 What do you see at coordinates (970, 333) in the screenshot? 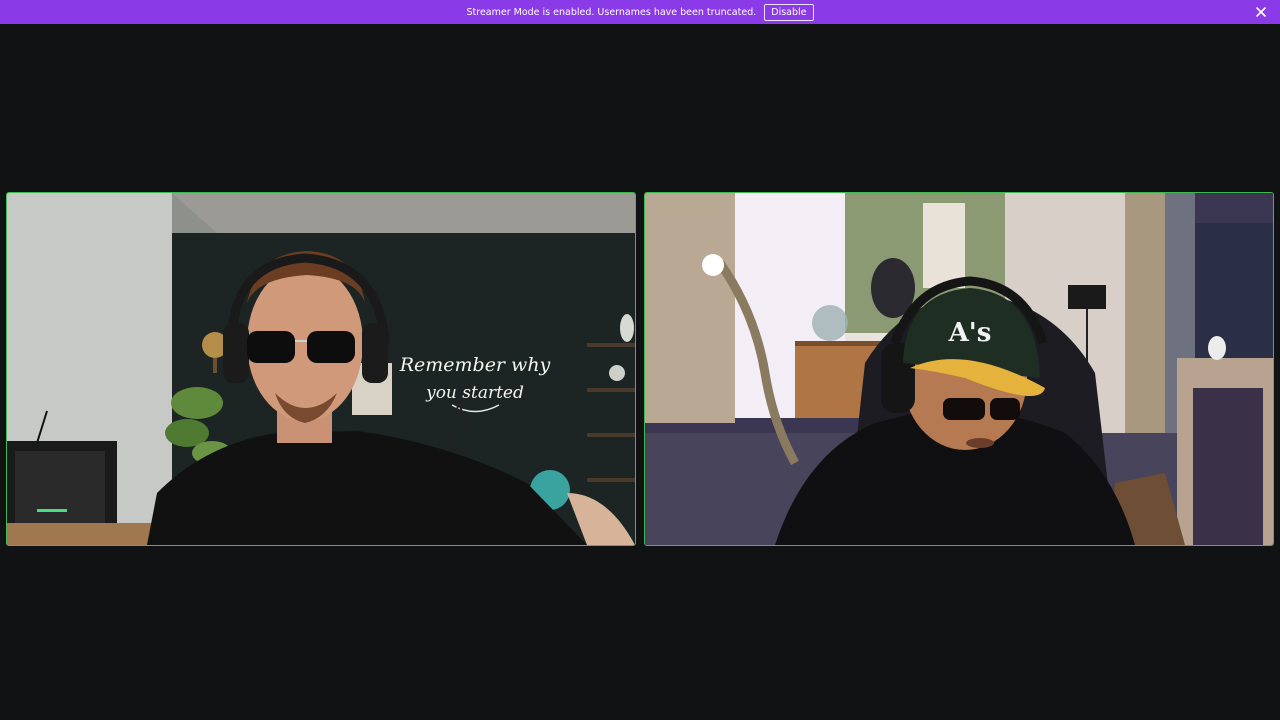
I see `cap-logo: A's` at bounding box center [970, 333].